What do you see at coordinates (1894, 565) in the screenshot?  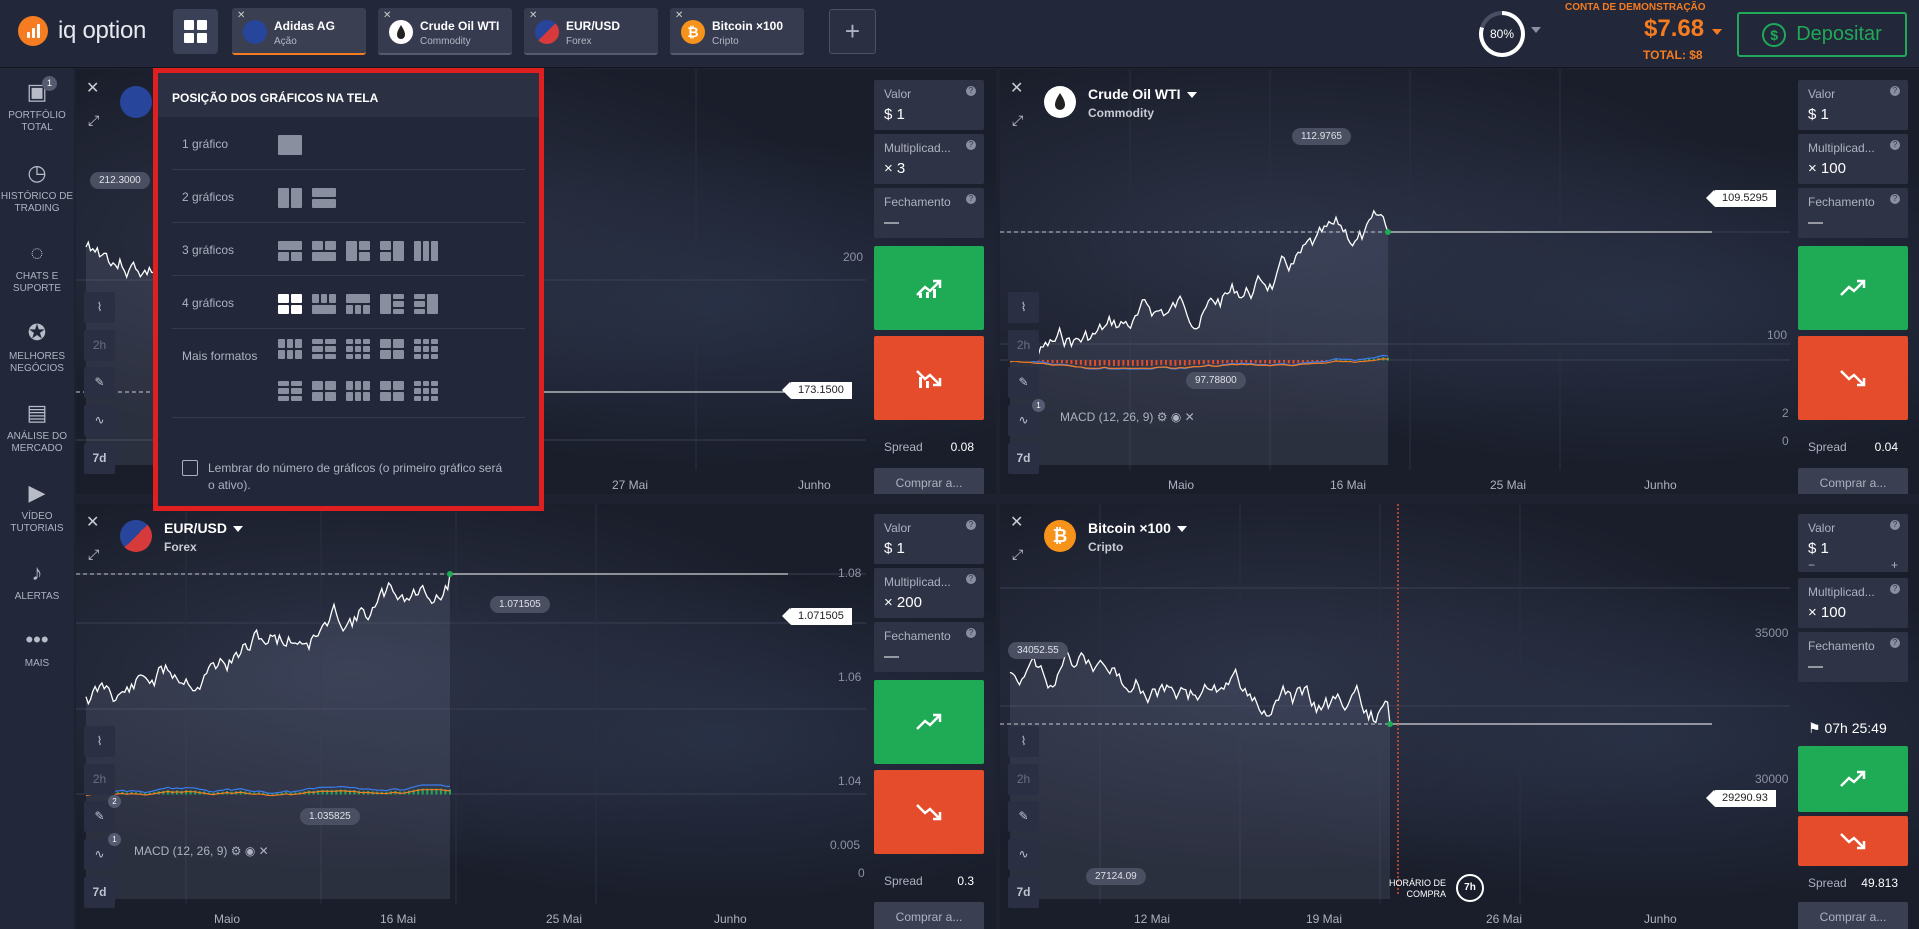 I see `increase-button: +` at bounding box center [1894, 565].